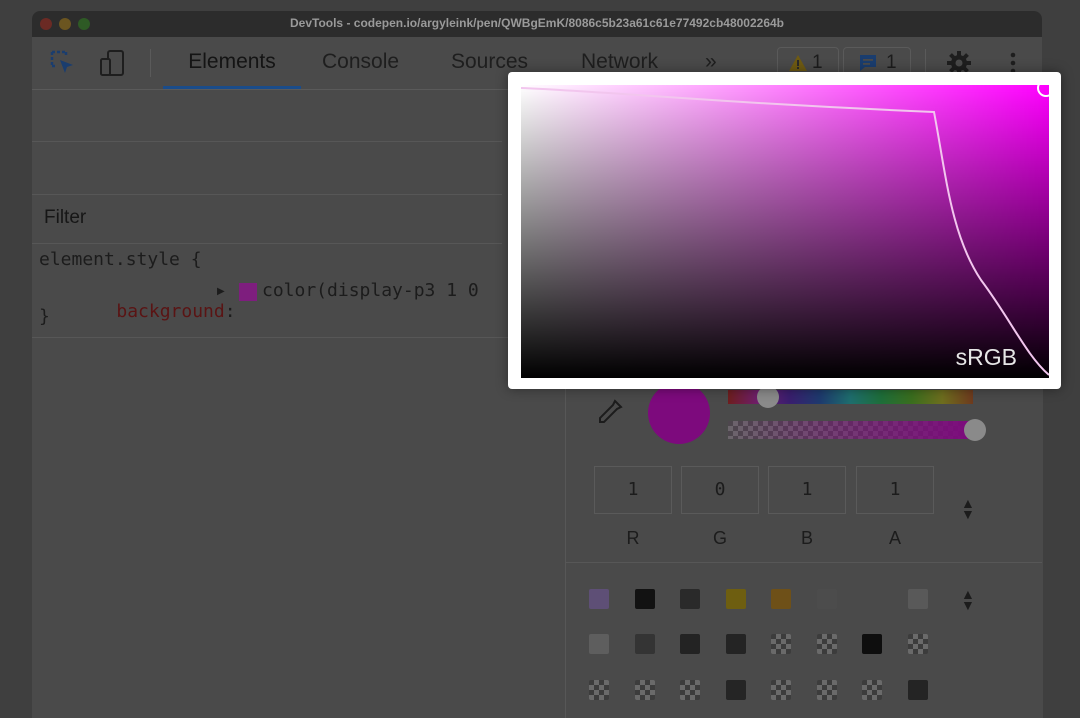 This screenshot has width=1080, height=718. What do you see at coordinates (113, 63) in the screenshot?
I see `device-toolbar-icon` at bounding box center [113, 63].